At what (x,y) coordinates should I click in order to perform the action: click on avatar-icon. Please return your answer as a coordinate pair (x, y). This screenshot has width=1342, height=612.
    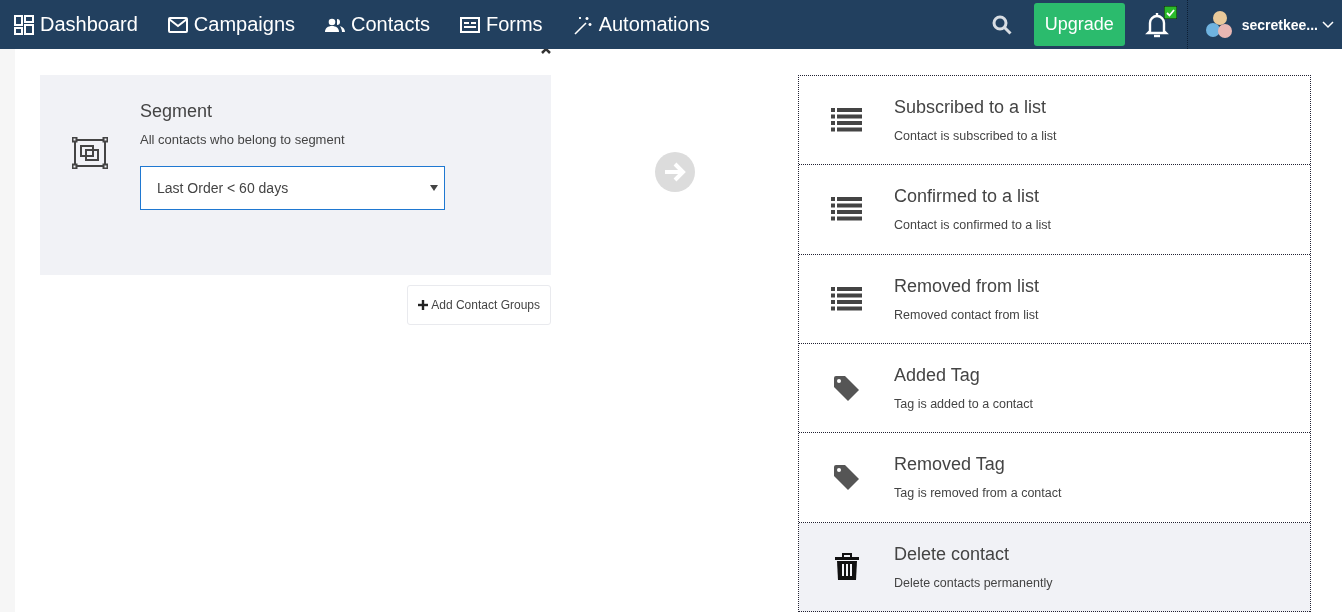
    Looking at the image, I should click on (1218, 24).